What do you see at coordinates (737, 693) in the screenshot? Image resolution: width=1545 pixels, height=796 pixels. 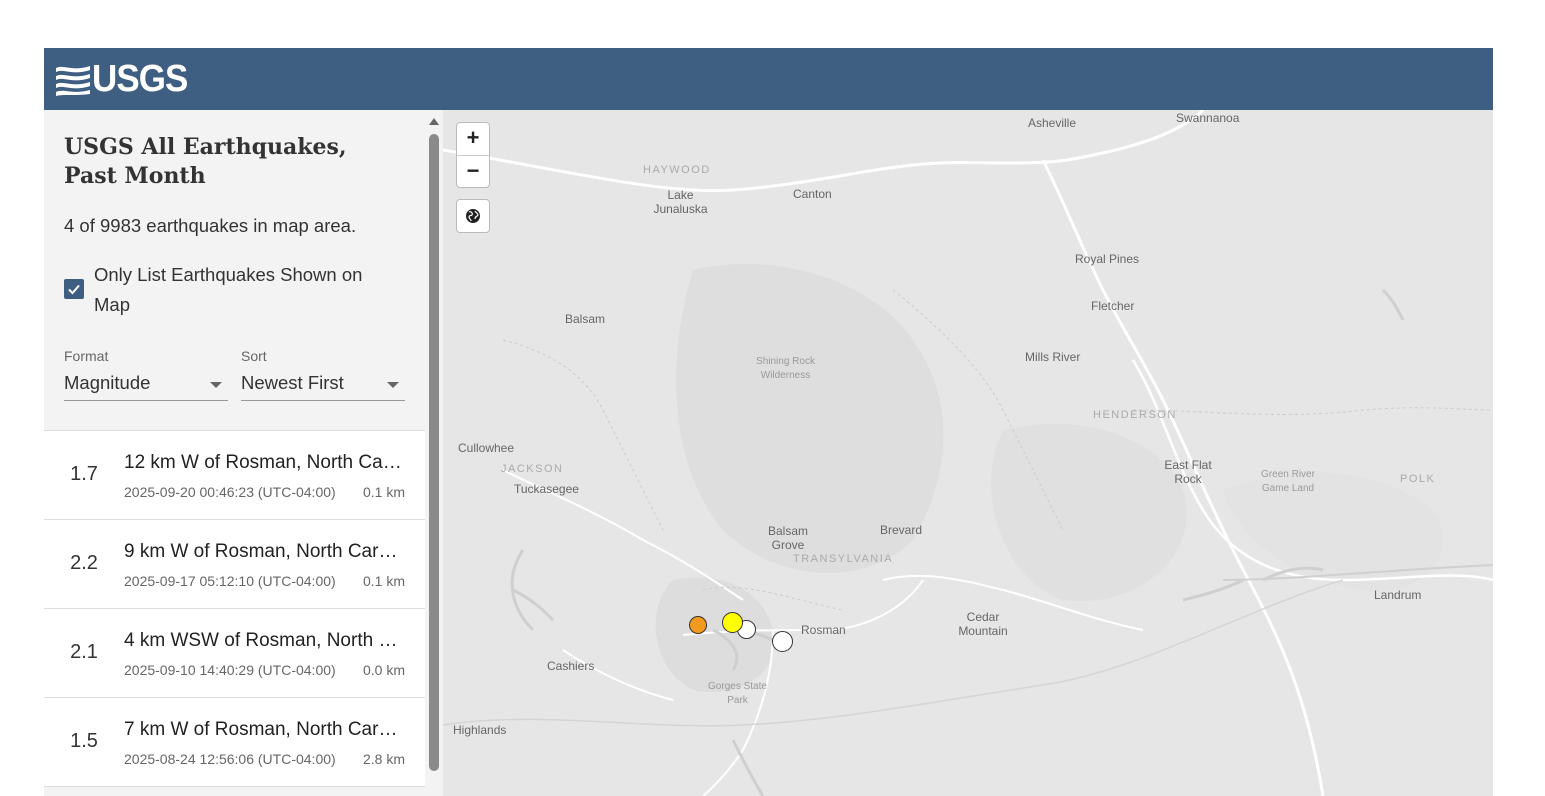 I see `map-label-gorges-state-park: Gorges State Park` at bounding box center [737, 693].